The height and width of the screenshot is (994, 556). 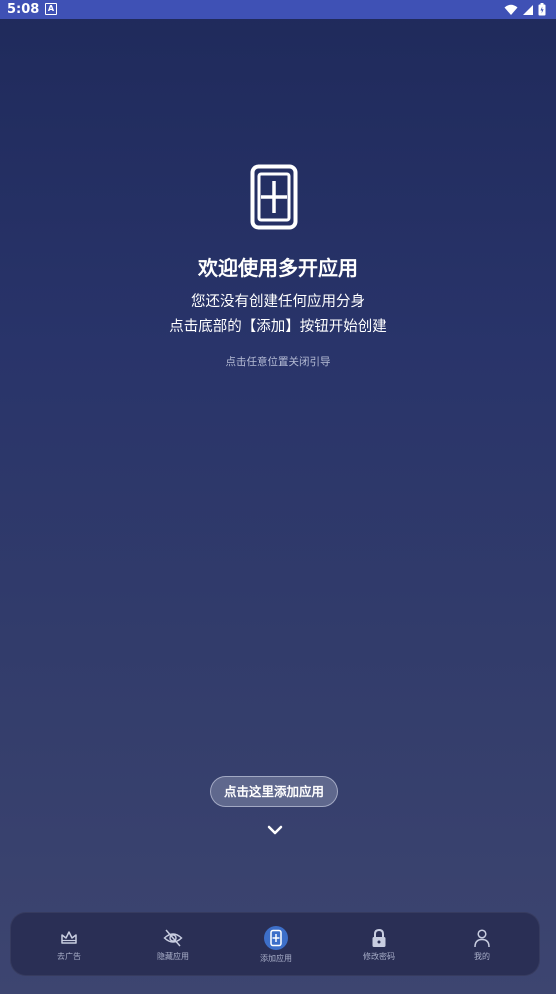 I want to click on close-guide-hint: 点击任意位置关闭引导, so click(x=278, y=362).